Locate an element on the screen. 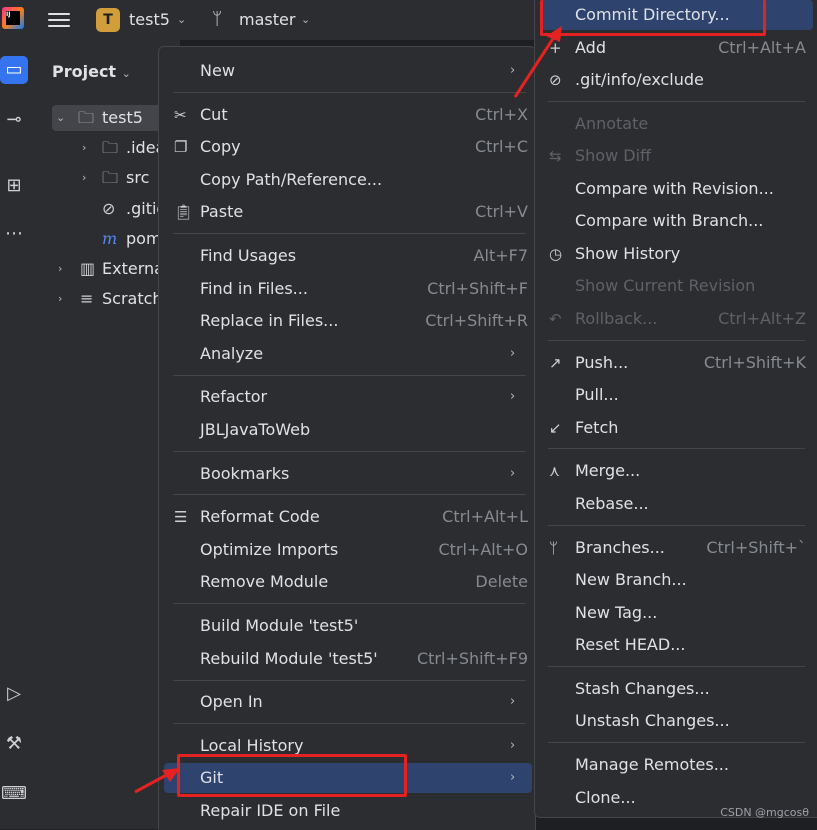 The width and height of the screenshot is (817, 830). menu-item-repair-ide: Repair IDE on File is located at coordinates (351, 811).